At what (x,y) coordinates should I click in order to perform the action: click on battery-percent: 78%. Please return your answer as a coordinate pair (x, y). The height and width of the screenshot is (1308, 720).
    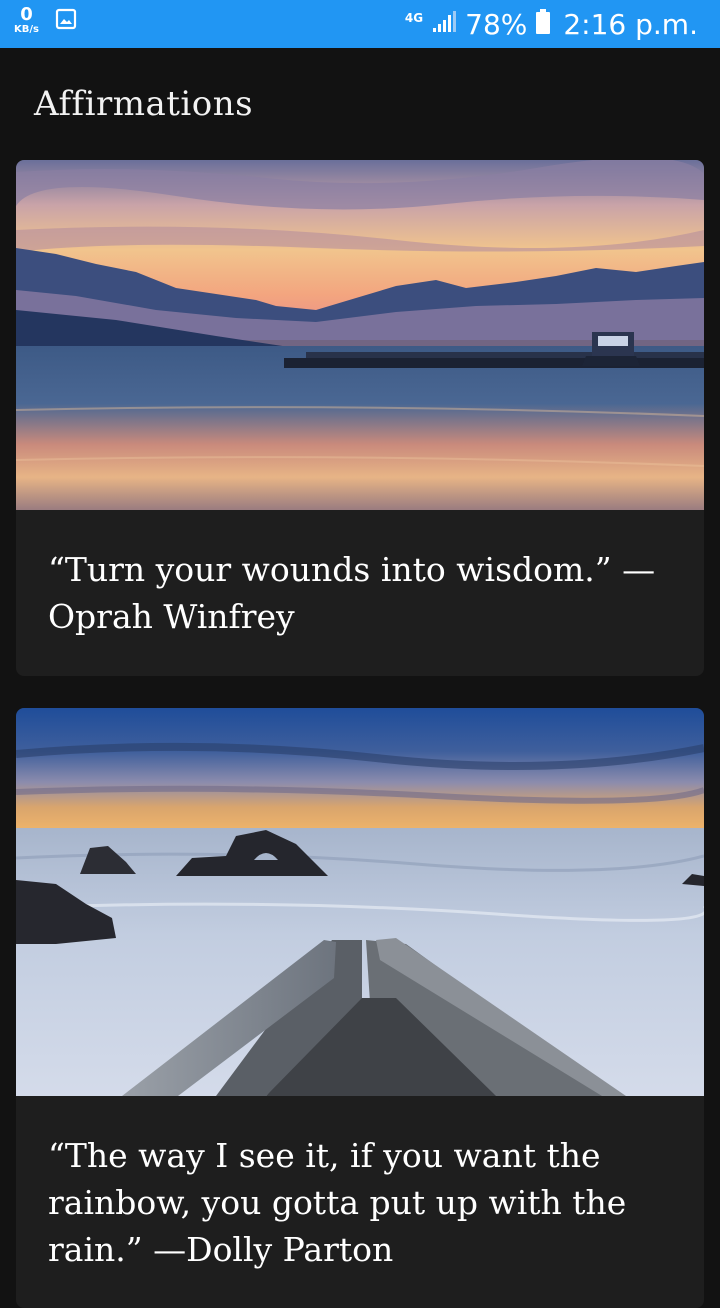
    Looking at the image, I should click on (496, 24).